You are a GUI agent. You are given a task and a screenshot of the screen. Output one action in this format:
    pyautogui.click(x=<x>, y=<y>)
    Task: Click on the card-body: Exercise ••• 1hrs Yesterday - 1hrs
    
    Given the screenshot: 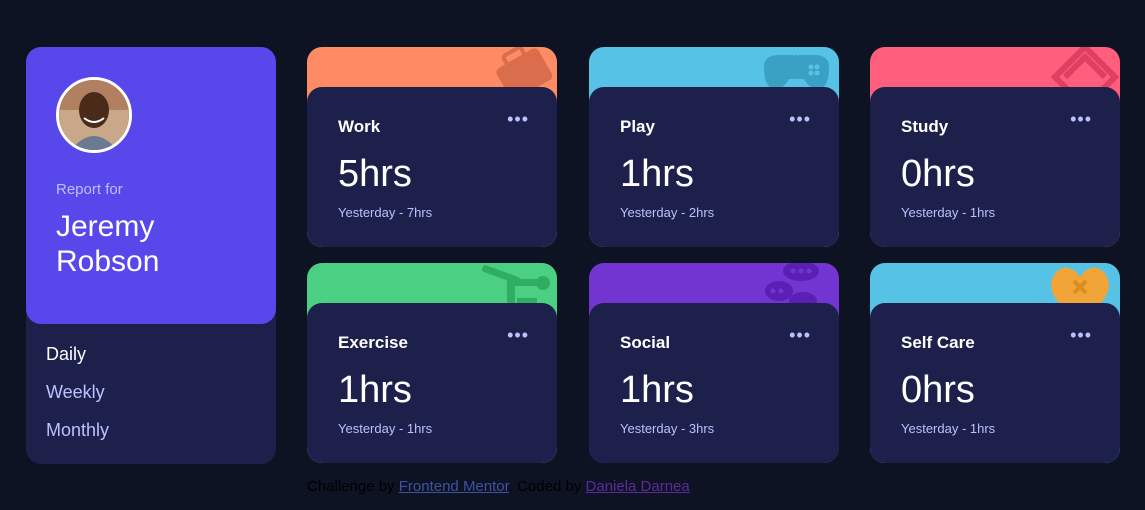 What is the action you would take?
    pyautogui.click(x=432, y=383)
    